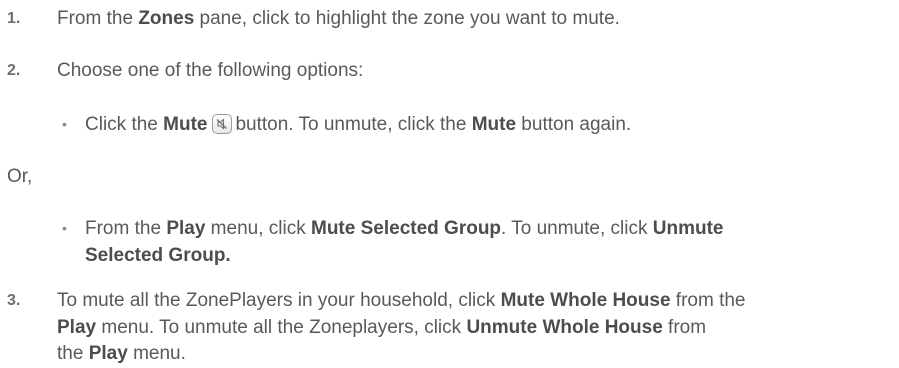 The height and width of the screenshot is (368, 899). What do you see at coordinates (20, 176) in the screenshot?
I see `or-text: Or,` at bounding box center [20, 176].